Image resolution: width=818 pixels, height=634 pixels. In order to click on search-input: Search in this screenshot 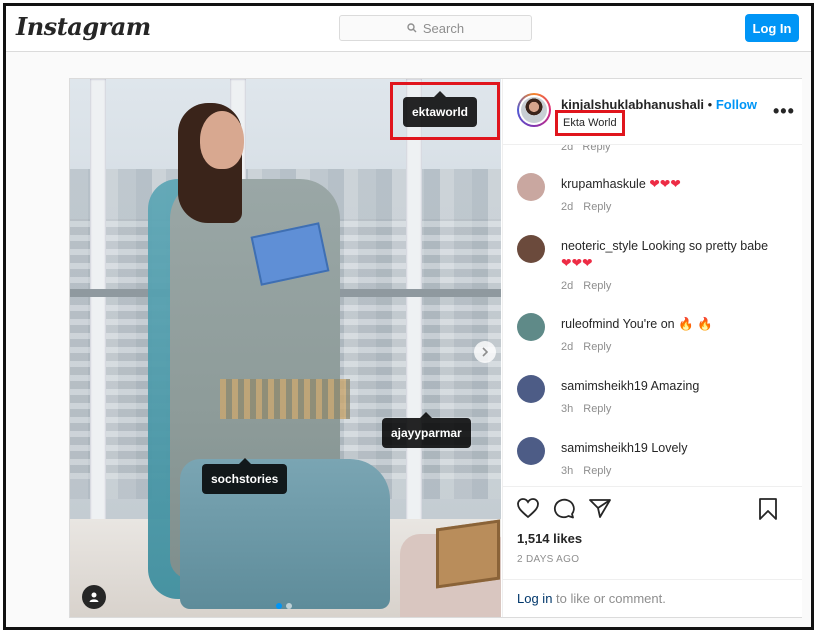, I will do `click(435, 28)`.